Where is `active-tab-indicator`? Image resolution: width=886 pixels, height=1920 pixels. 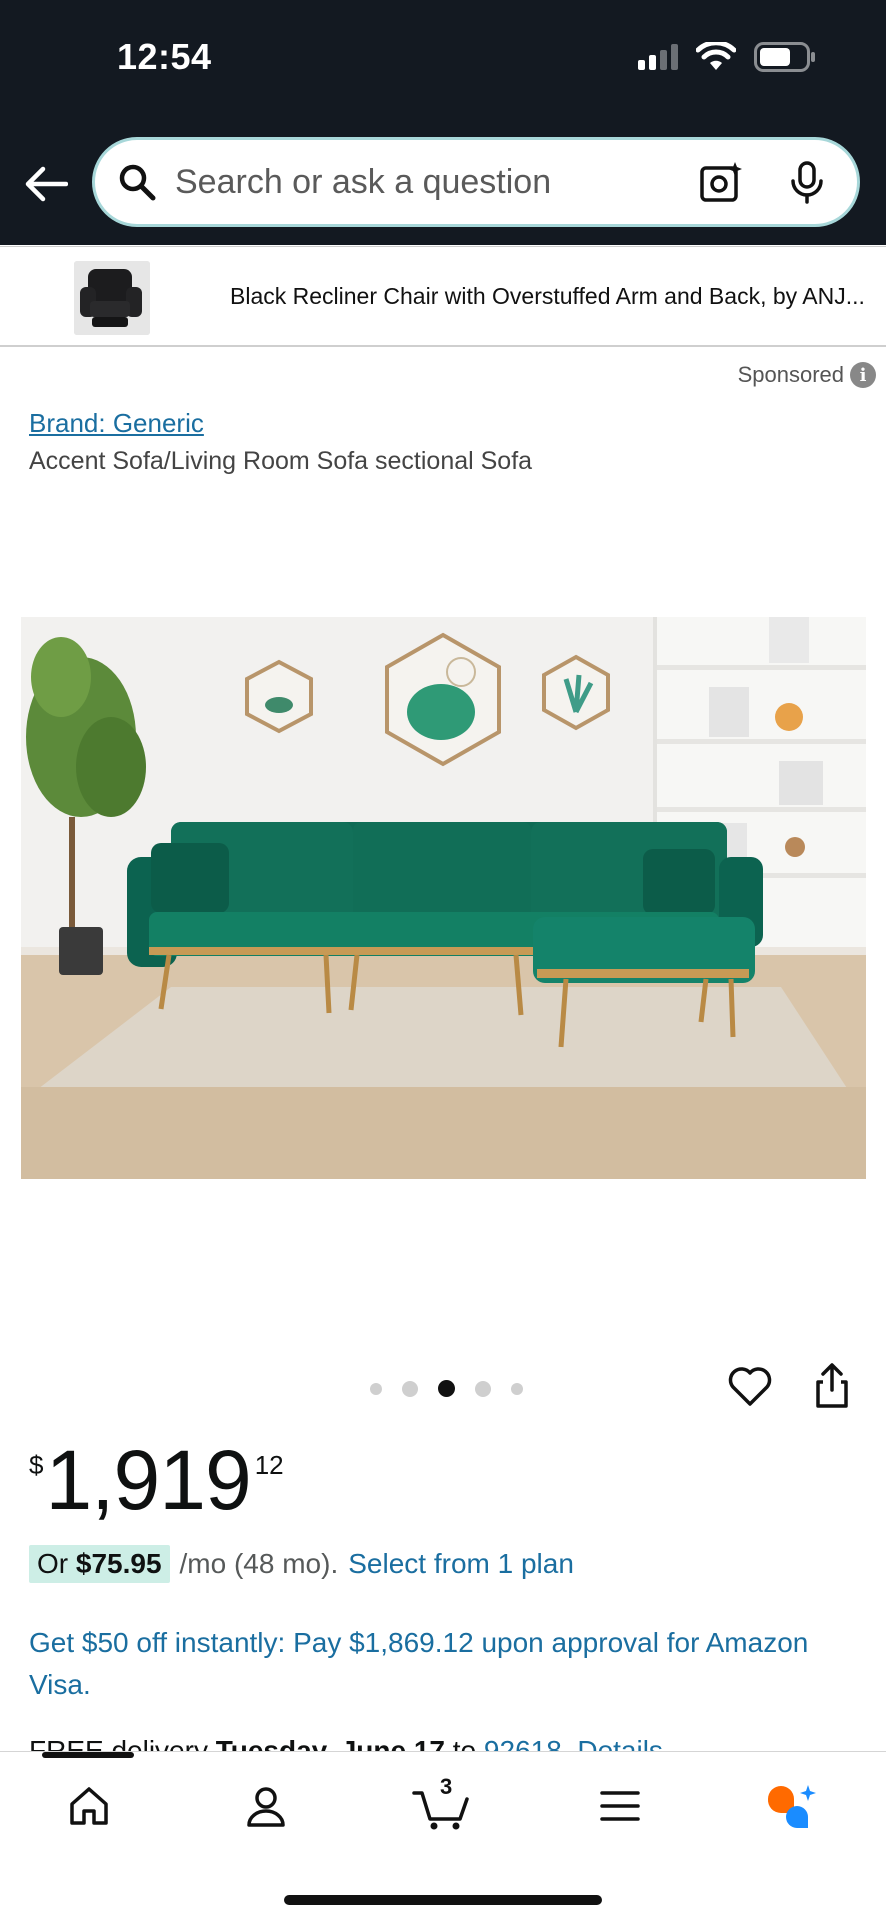
active-tab-indicator is located at coordinates (88, 1755).